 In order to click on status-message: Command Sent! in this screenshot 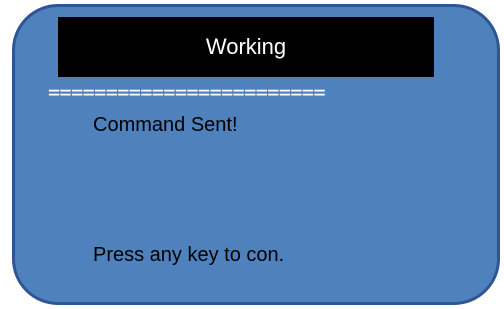, I will do `click(165, 125)`.